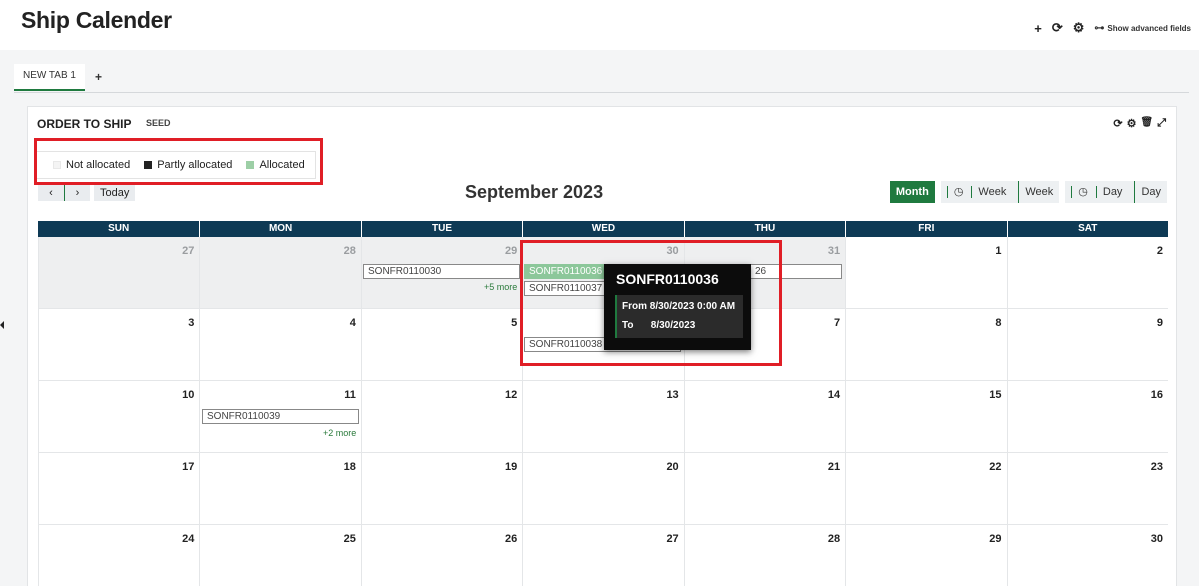  What do you see at coordinates (191, 323) in the screenshot?
I see `day-number: 3` at bounding box center [191, 323].